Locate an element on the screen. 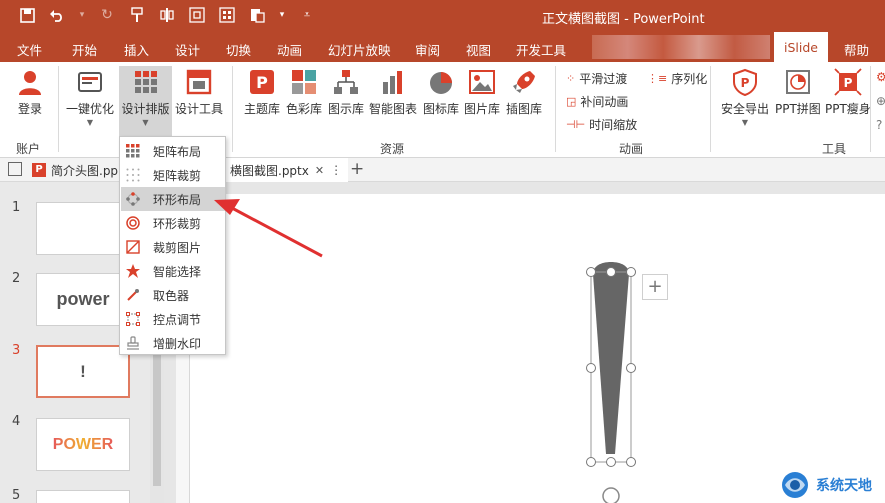 This screenshot has width=885, height=503. group-label-resources: 资源 is located at coordinates (392, 149).